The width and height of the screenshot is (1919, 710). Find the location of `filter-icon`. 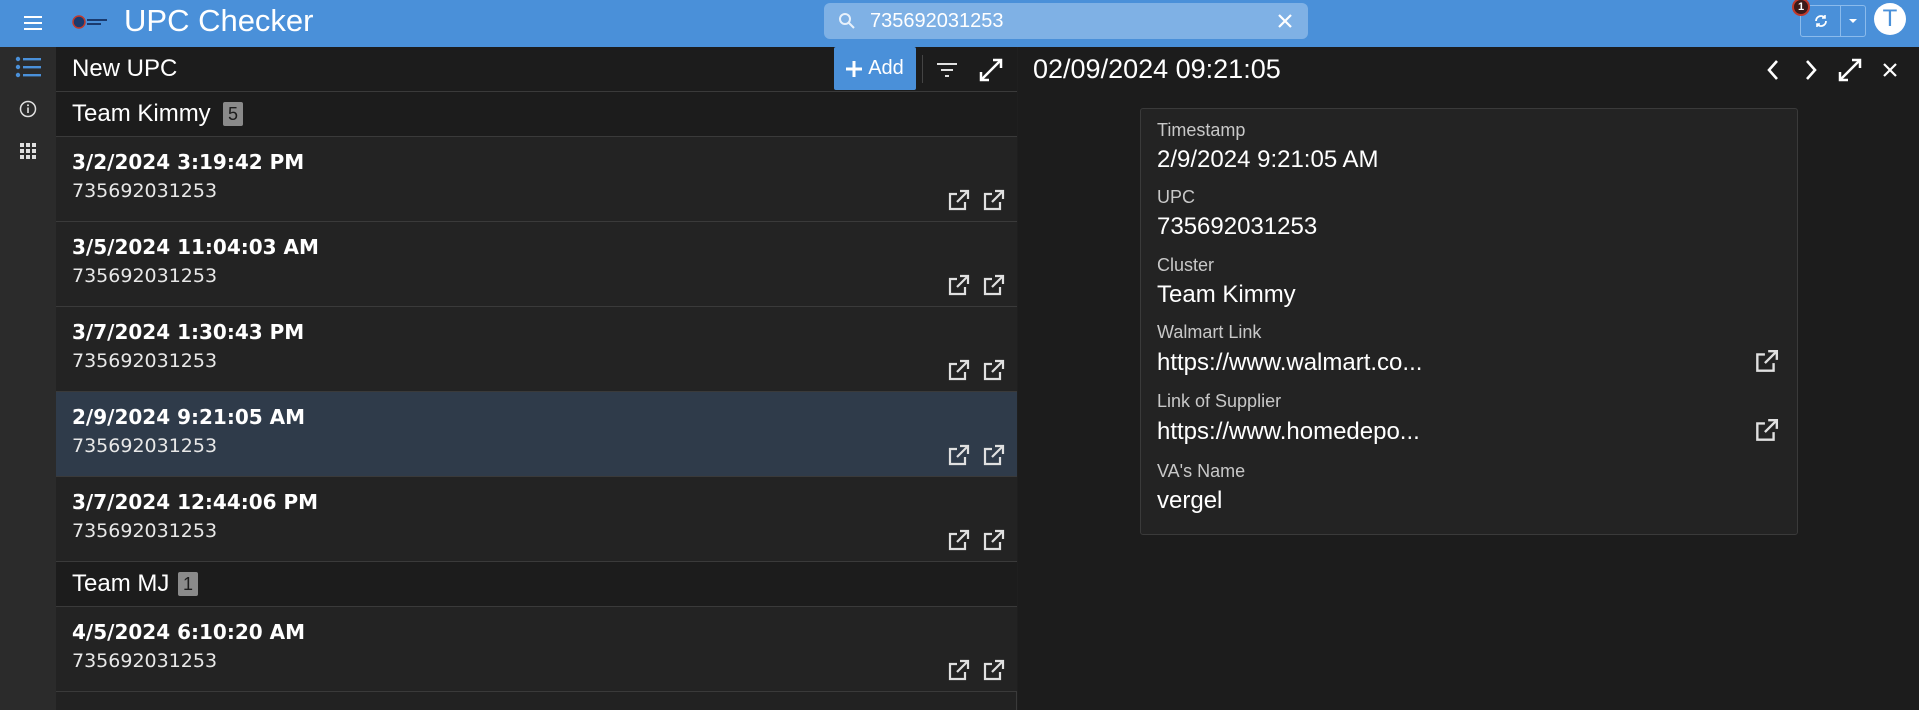

filter-icon is located at coordinates (947, 70).